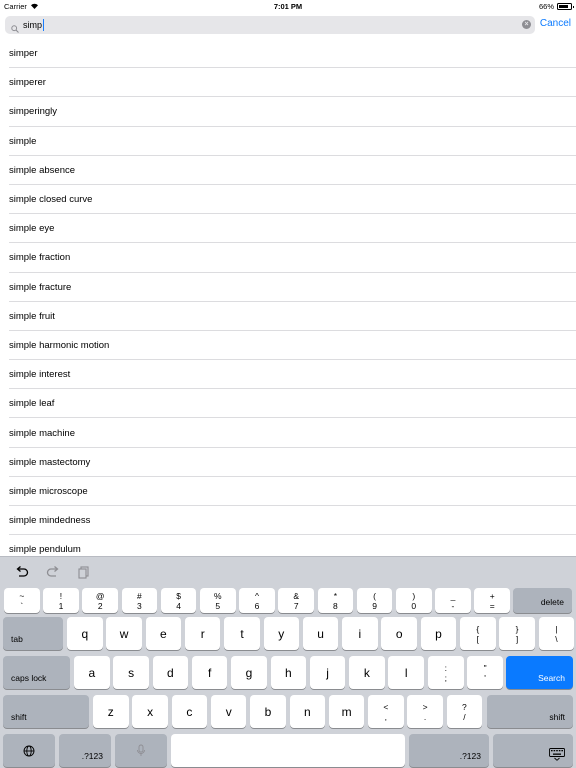  I want to click on key-d: d, so click(170, 672).